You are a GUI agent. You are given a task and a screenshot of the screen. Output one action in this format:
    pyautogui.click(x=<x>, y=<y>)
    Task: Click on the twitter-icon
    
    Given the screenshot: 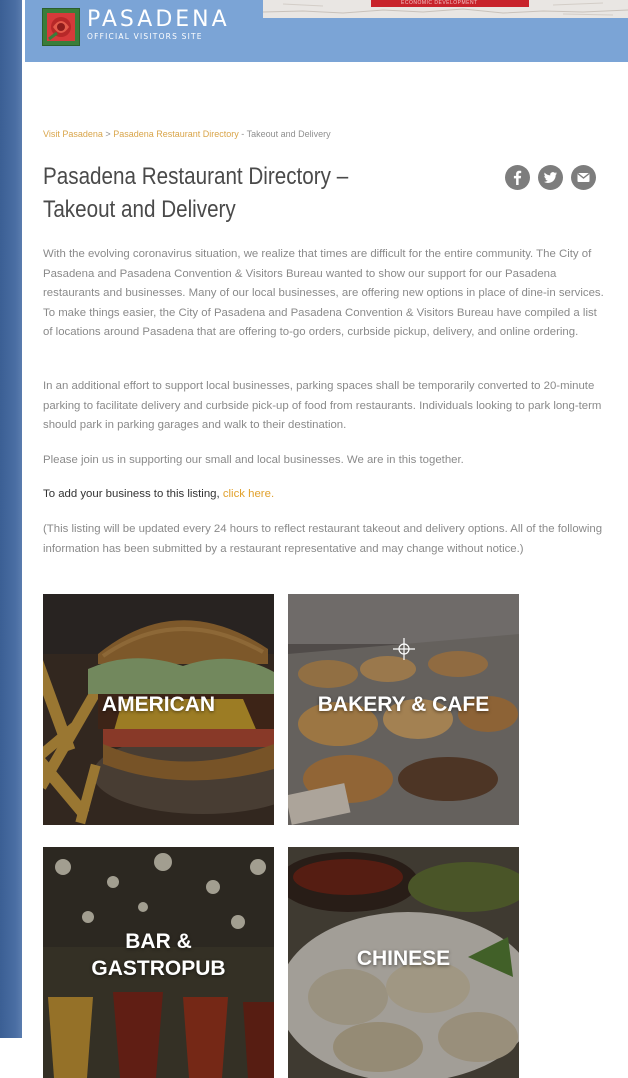 What is the action you would take?
    pyautogui.click(x=550, y=177)
    